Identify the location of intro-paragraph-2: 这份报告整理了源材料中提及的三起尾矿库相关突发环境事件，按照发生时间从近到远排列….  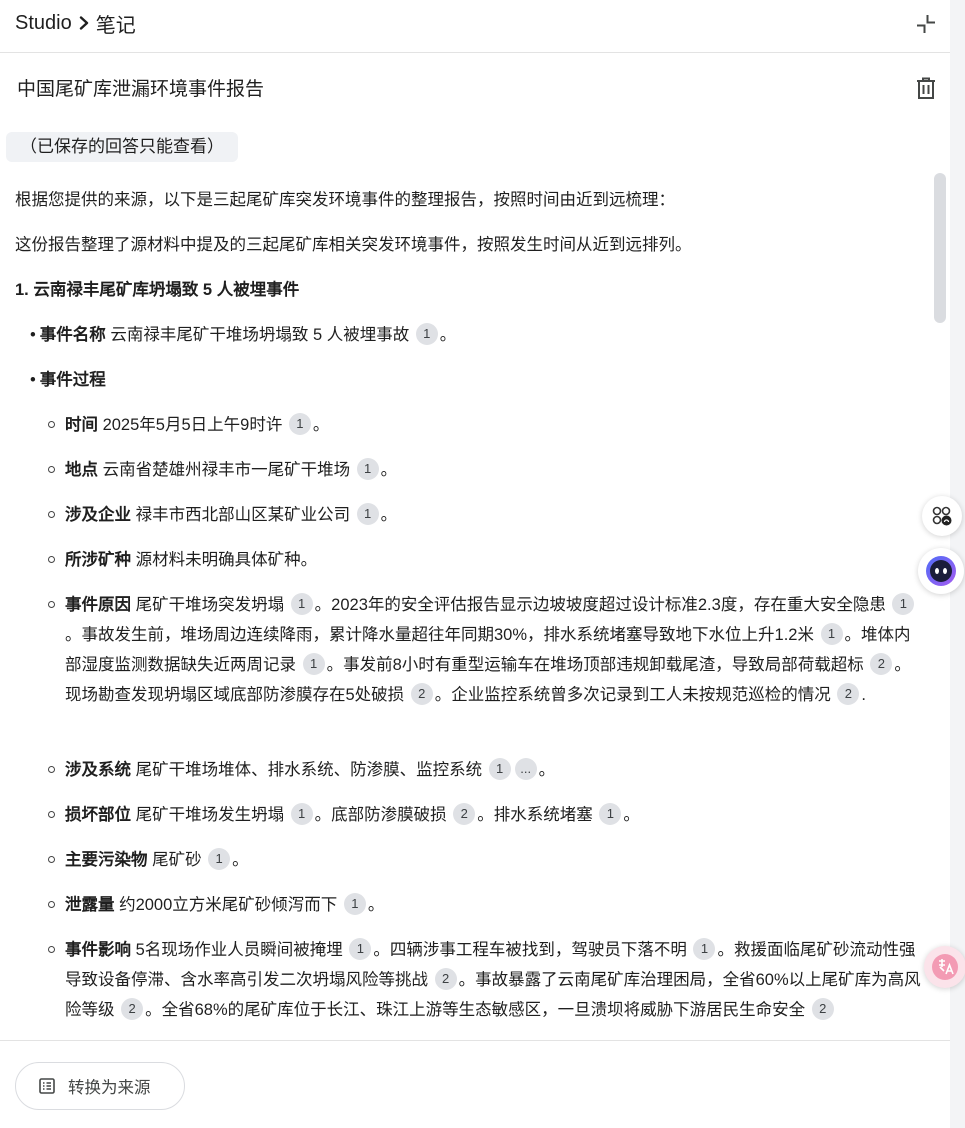
(353, 245).